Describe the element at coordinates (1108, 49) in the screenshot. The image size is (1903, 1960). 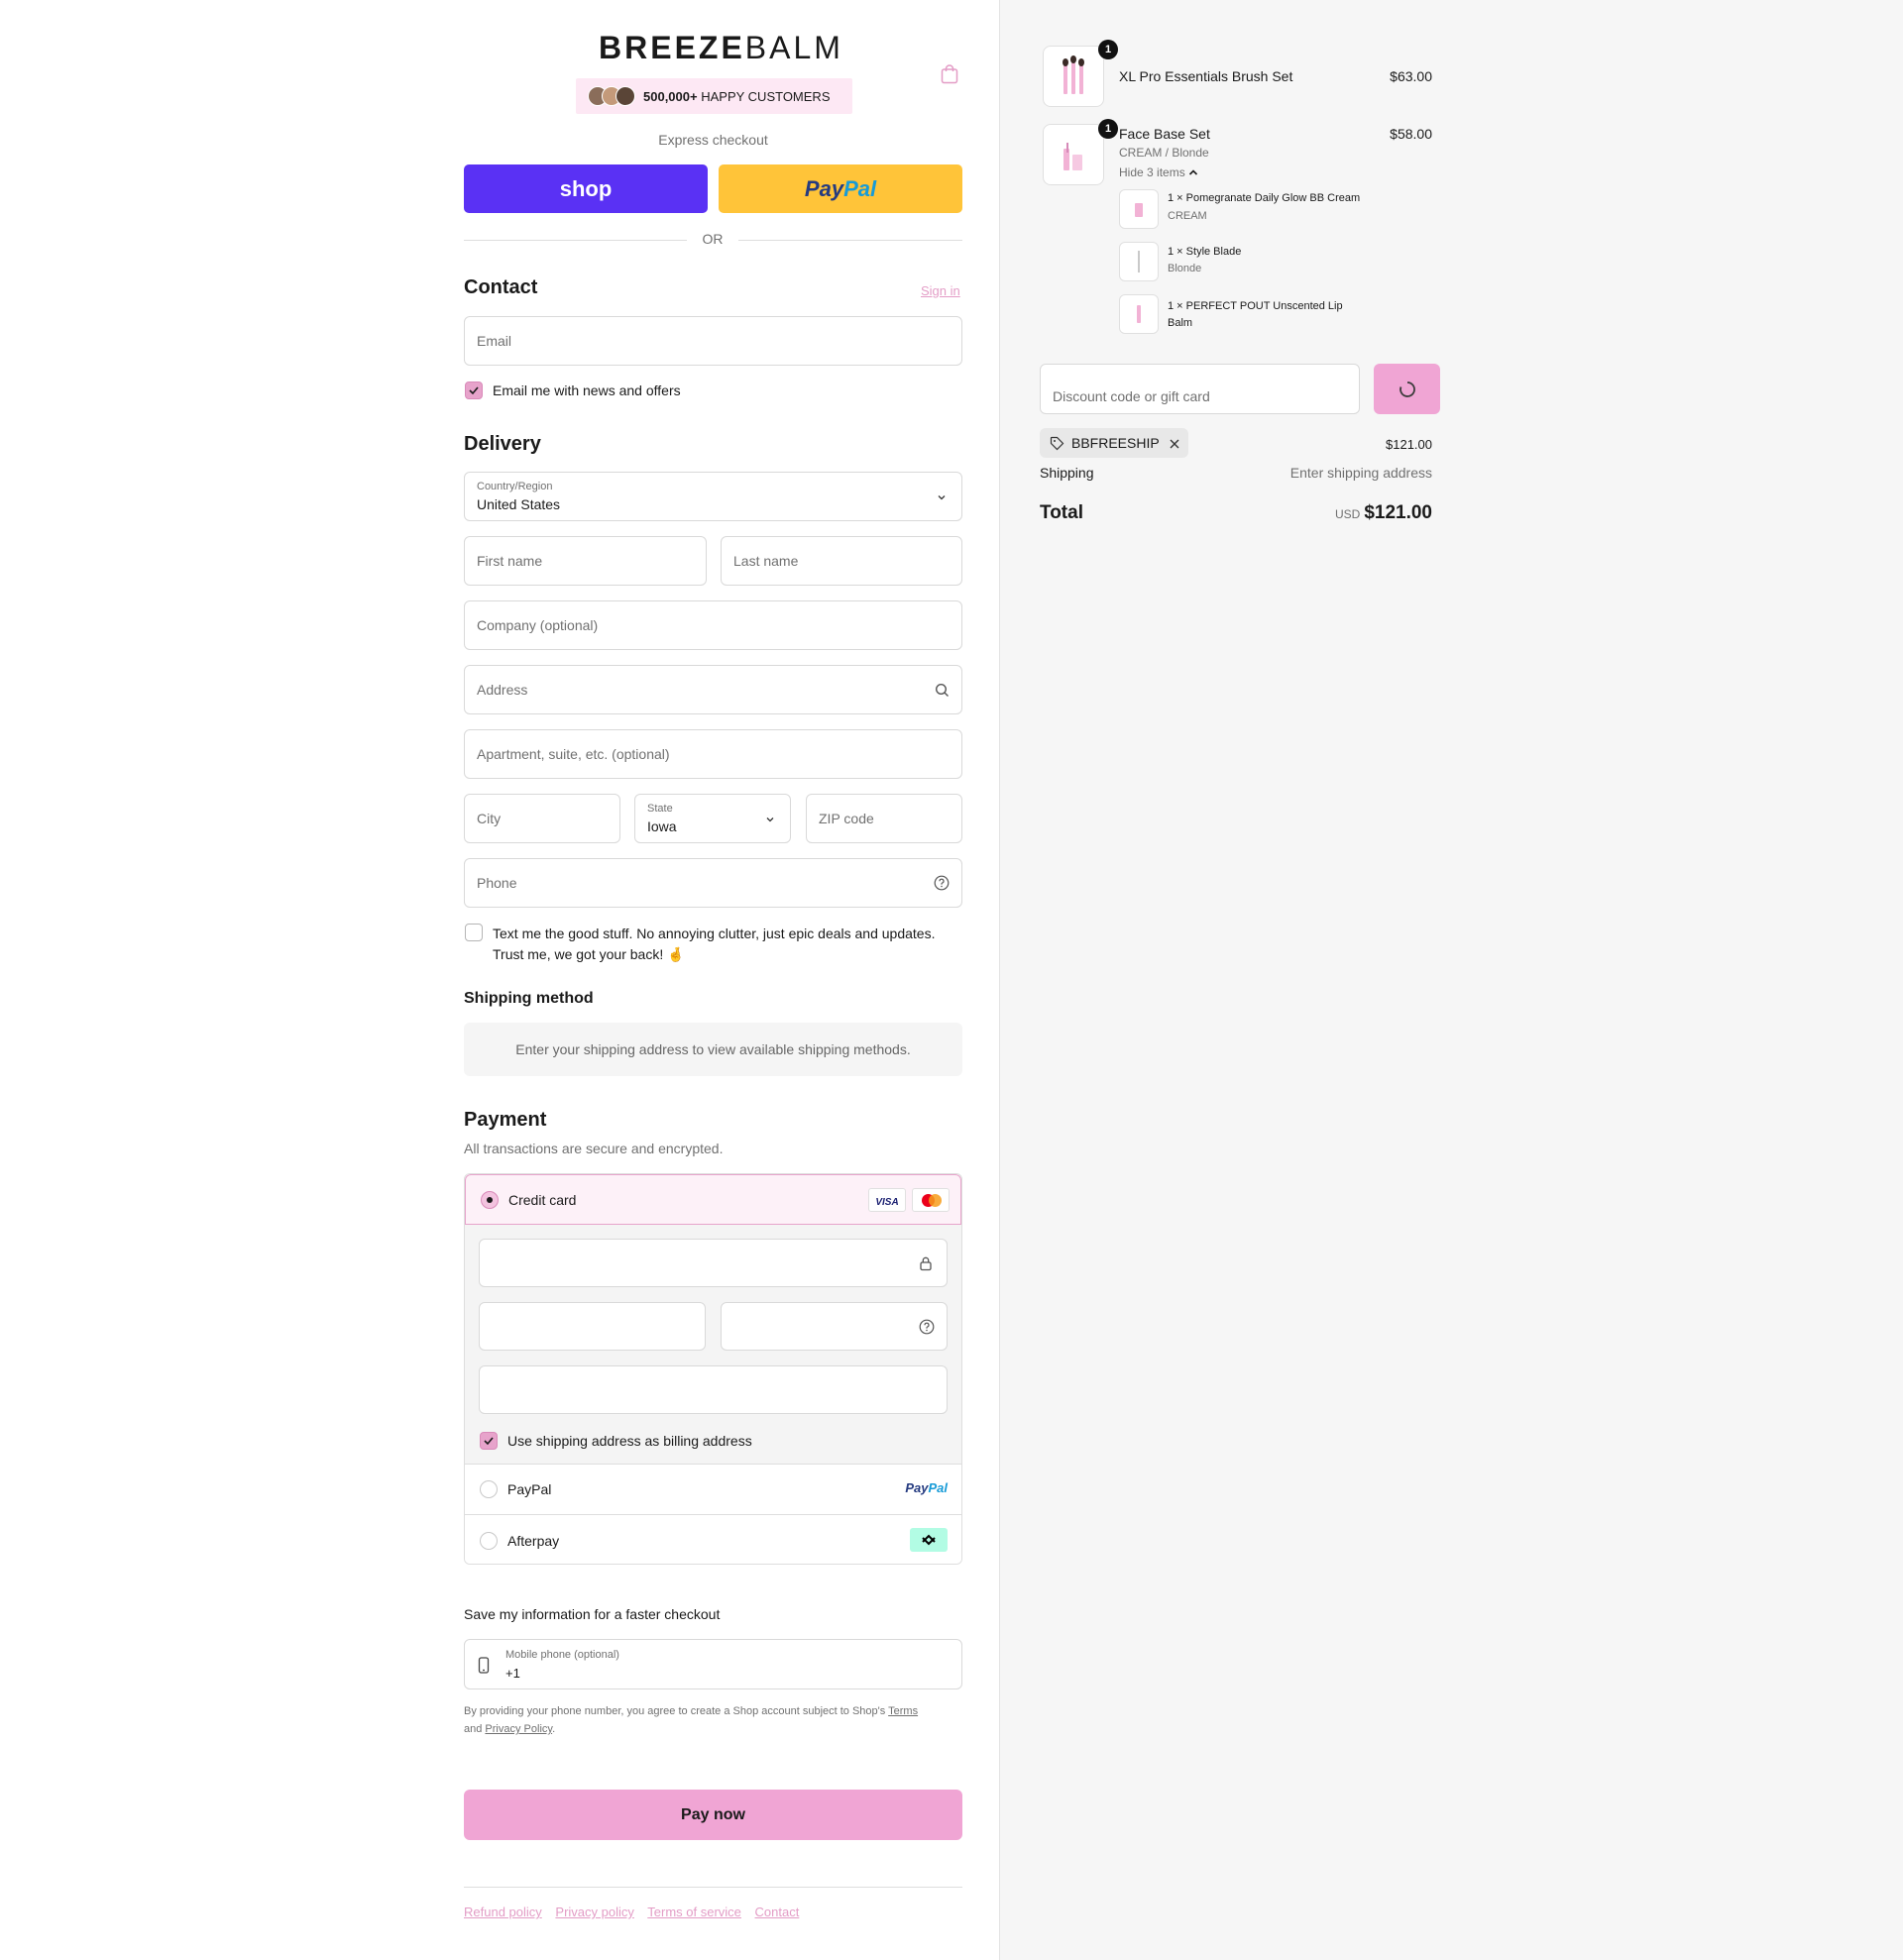
I see `quantity-badge: 1` at that location.